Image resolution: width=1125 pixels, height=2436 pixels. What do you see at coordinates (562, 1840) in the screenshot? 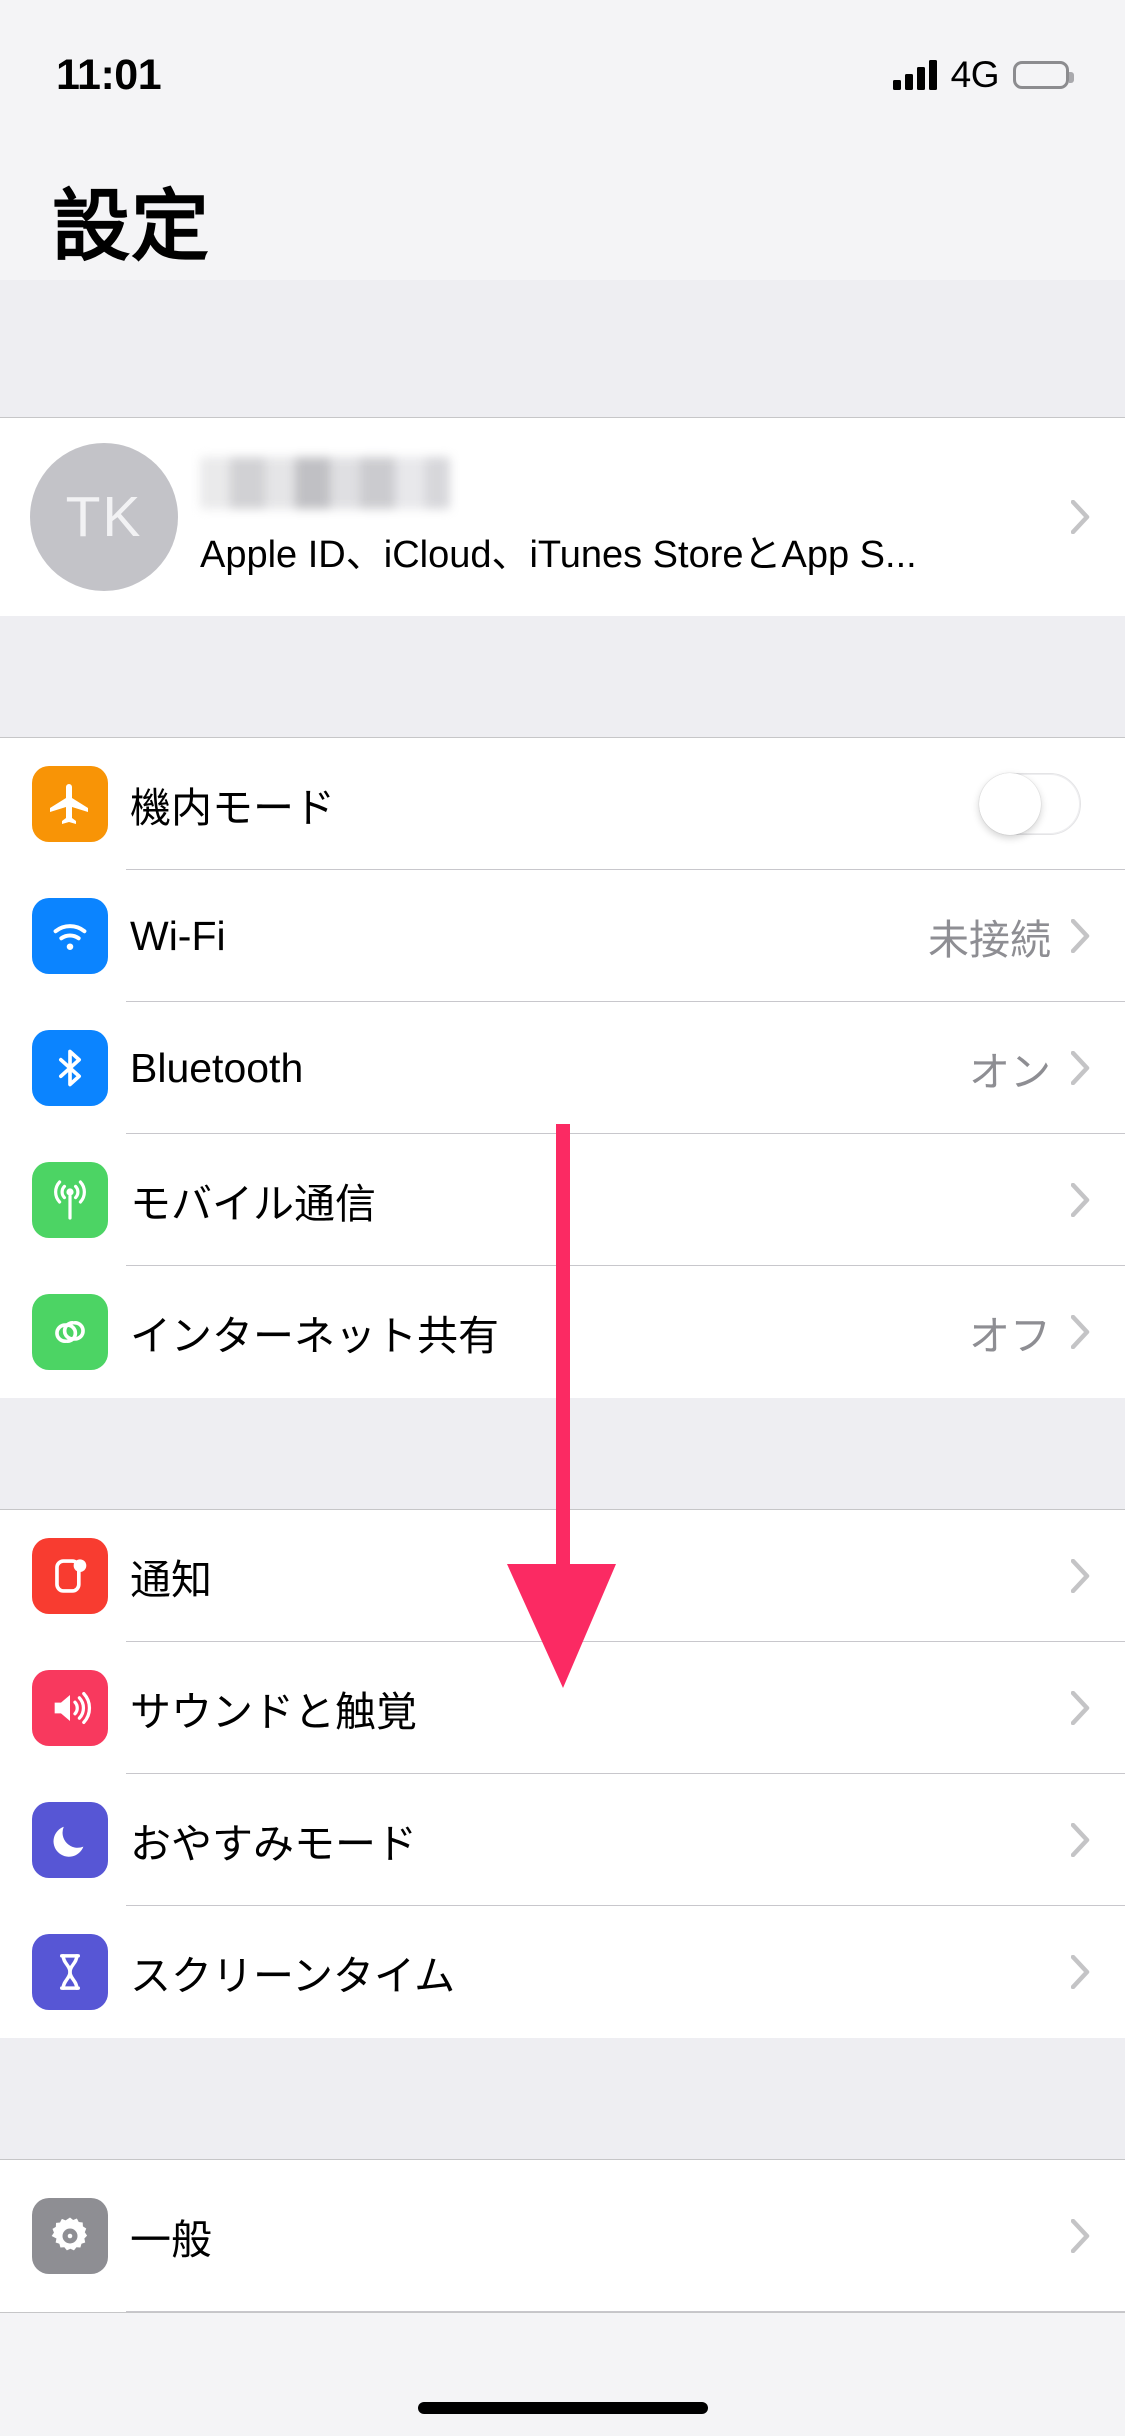
I see `settings-row-do-not-disturb: おやすみモード` at bounding box center [562, 1840].